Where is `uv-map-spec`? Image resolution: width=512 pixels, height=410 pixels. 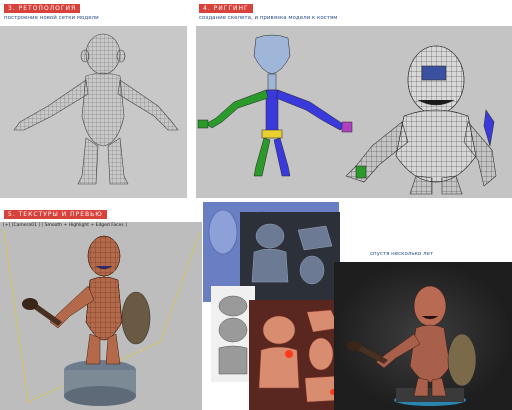 uv-map-spec is located at coordinates (290, 260).